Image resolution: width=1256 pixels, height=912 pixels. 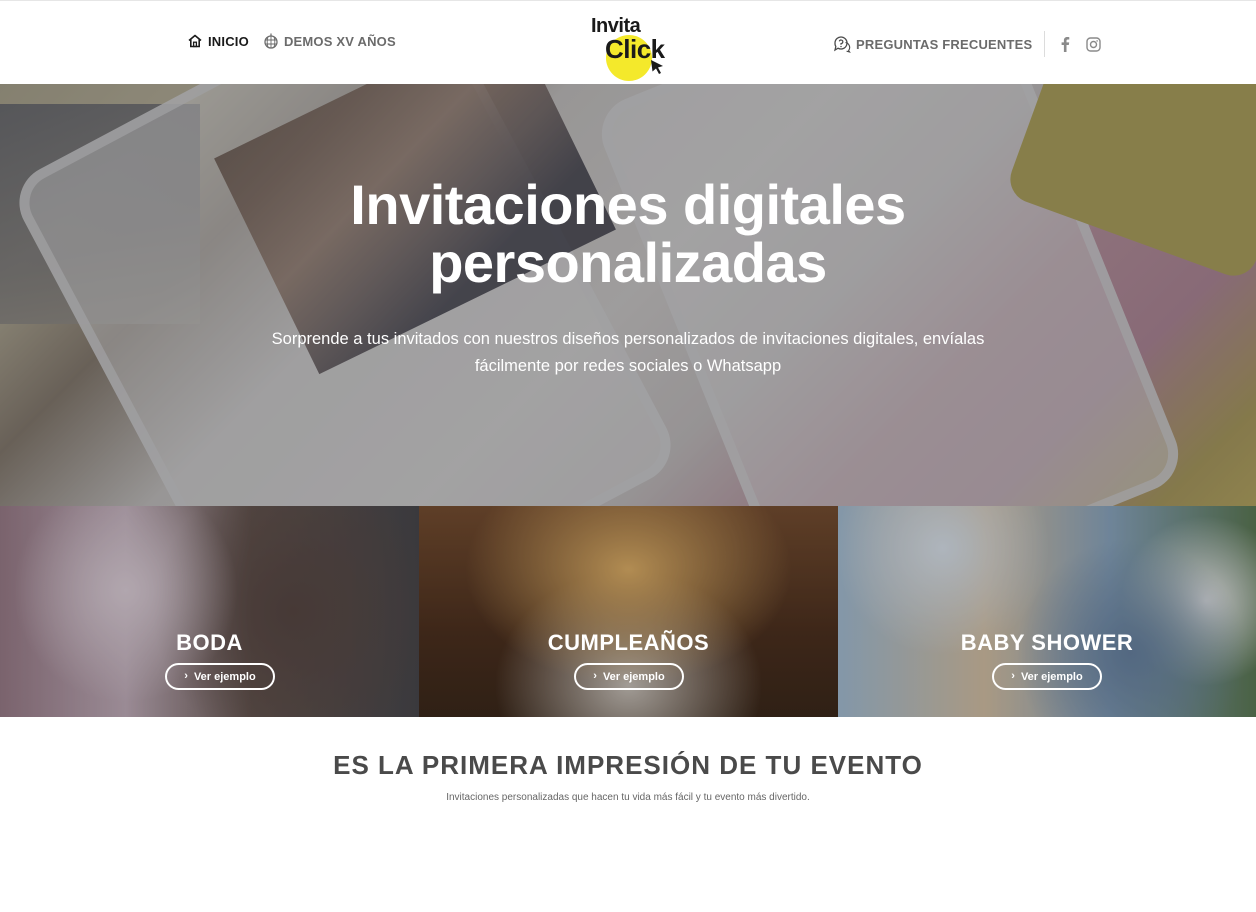 I want to click on nav-right: PREGUNTAS FRECUENTES, so click(x=967, y=44).